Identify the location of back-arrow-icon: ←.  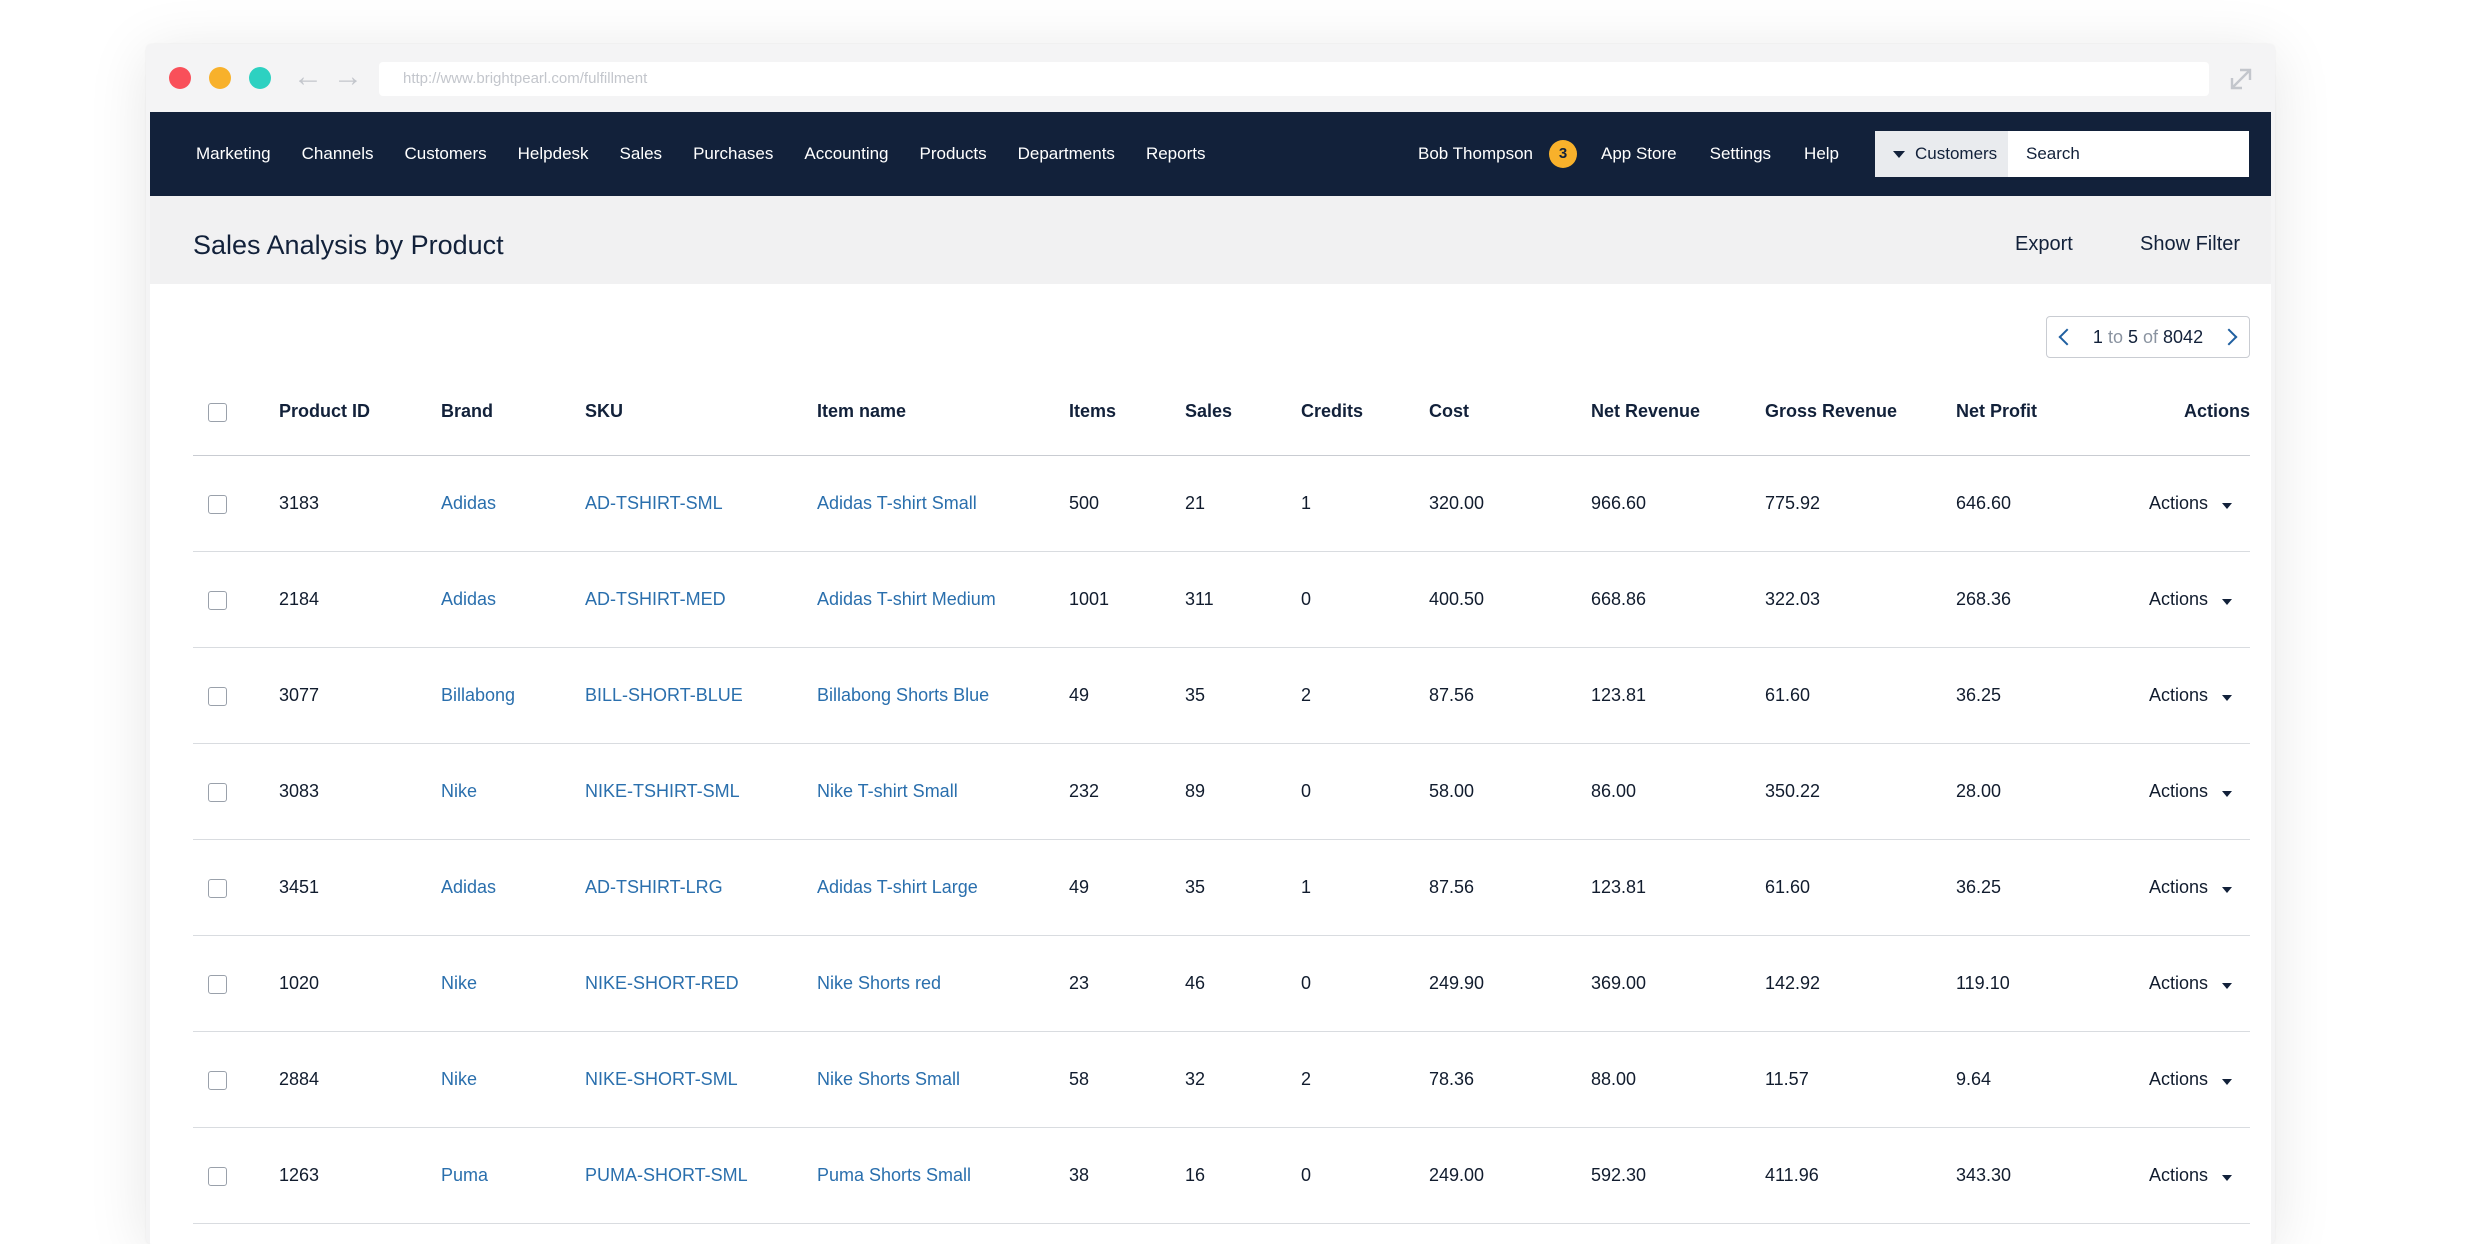
(308, 77).